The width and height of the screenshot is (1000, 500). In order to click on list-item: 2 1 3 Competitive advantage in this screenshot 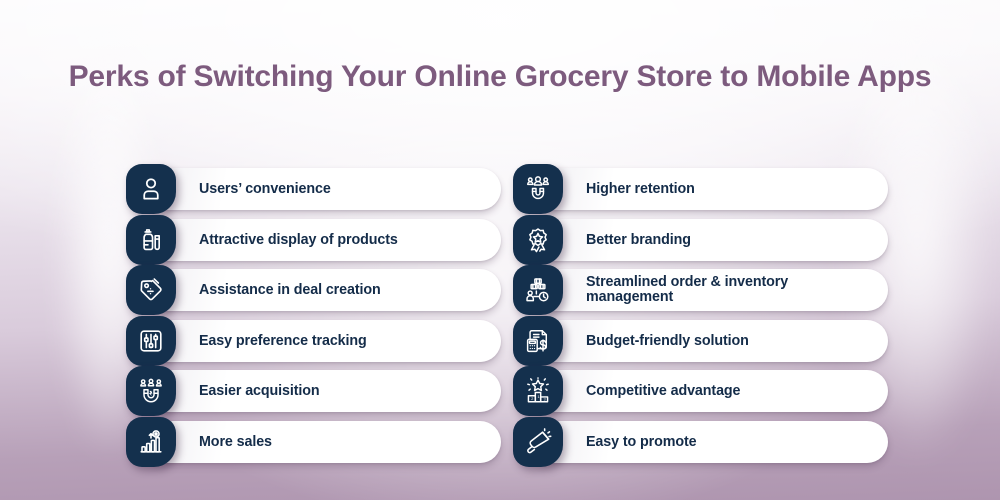, I will do `click(700, 391)`.